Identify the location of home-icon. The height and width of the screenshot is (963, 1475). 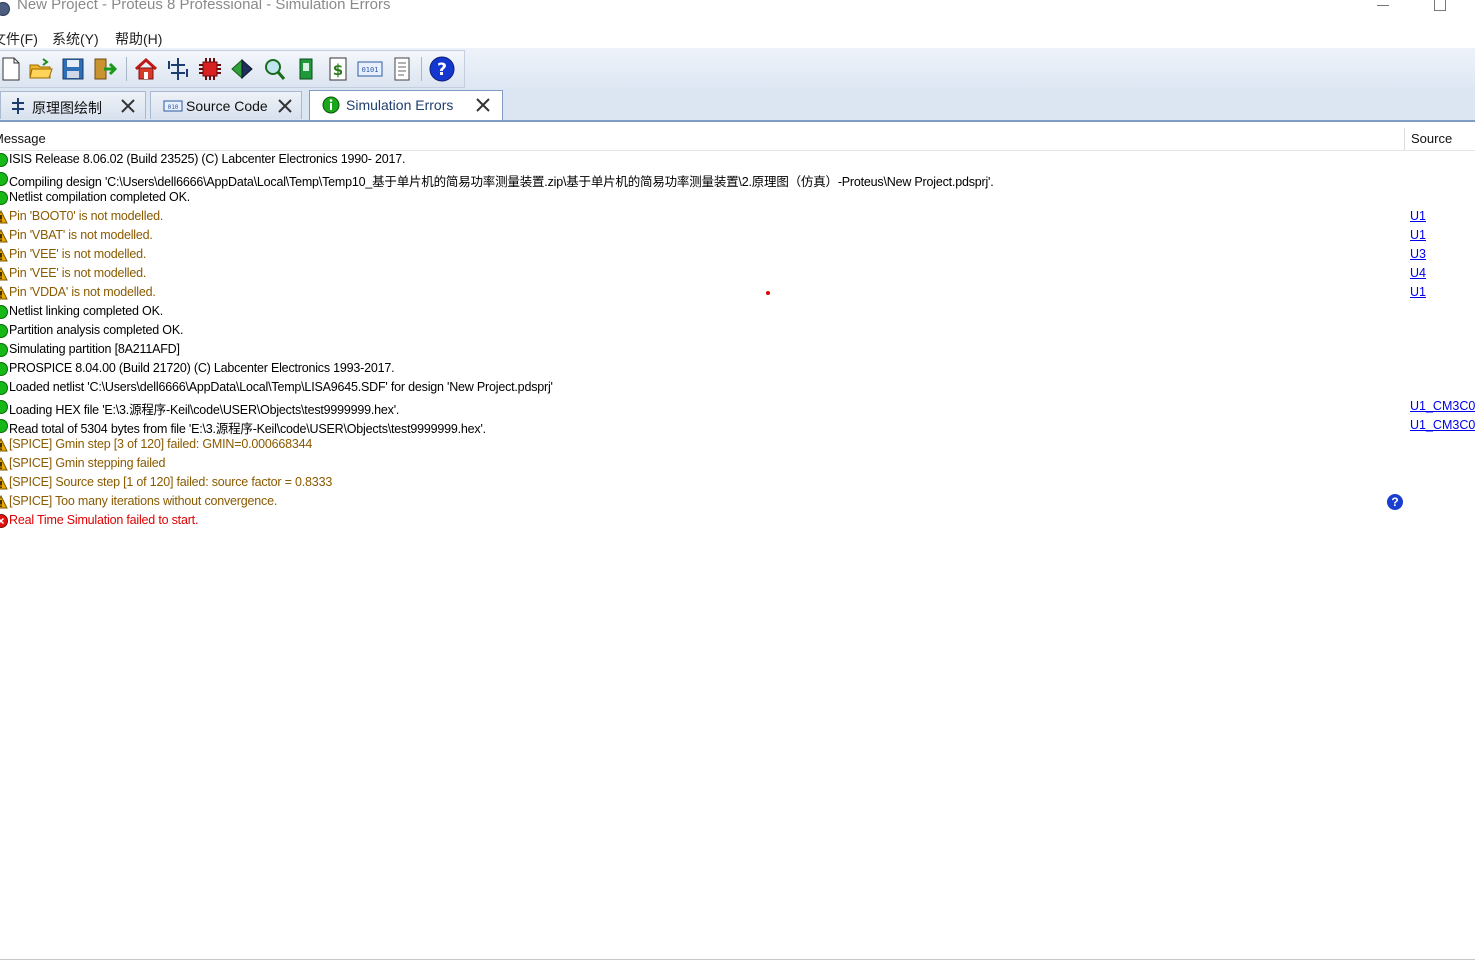
(146, 69).